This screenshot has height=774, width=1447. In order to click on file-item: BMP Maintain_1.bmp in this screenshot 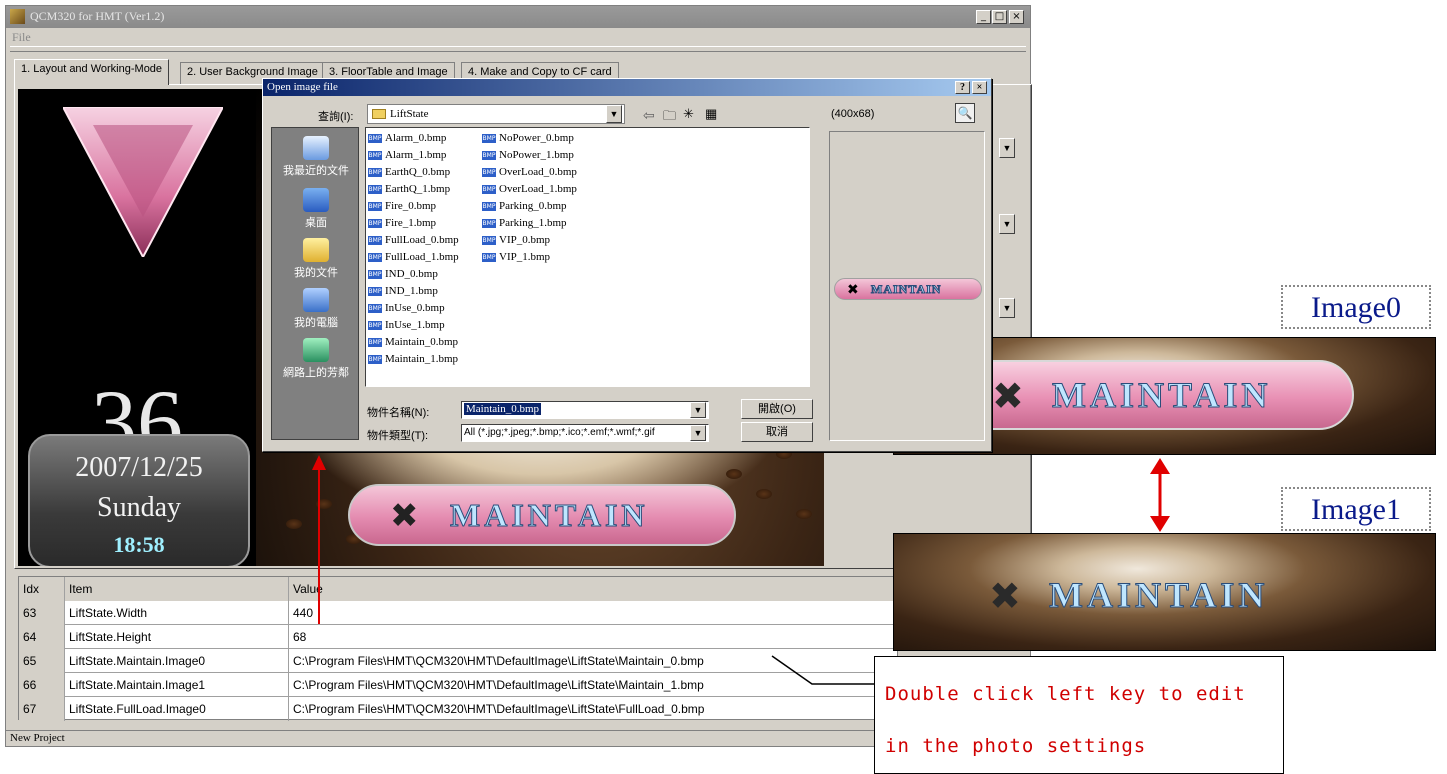, I will do `click(424, 359)`.